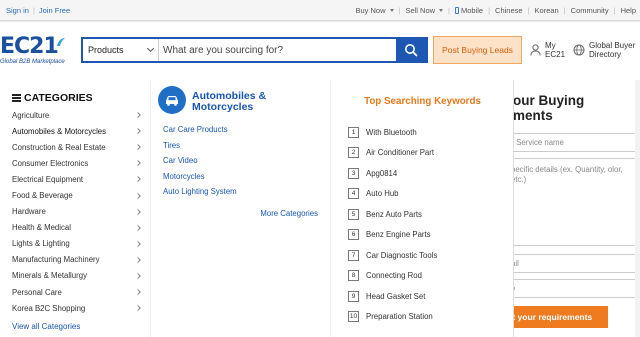  I want to click on keyword-item: 7 Car Diagnostic Tools, so click(392, 255).